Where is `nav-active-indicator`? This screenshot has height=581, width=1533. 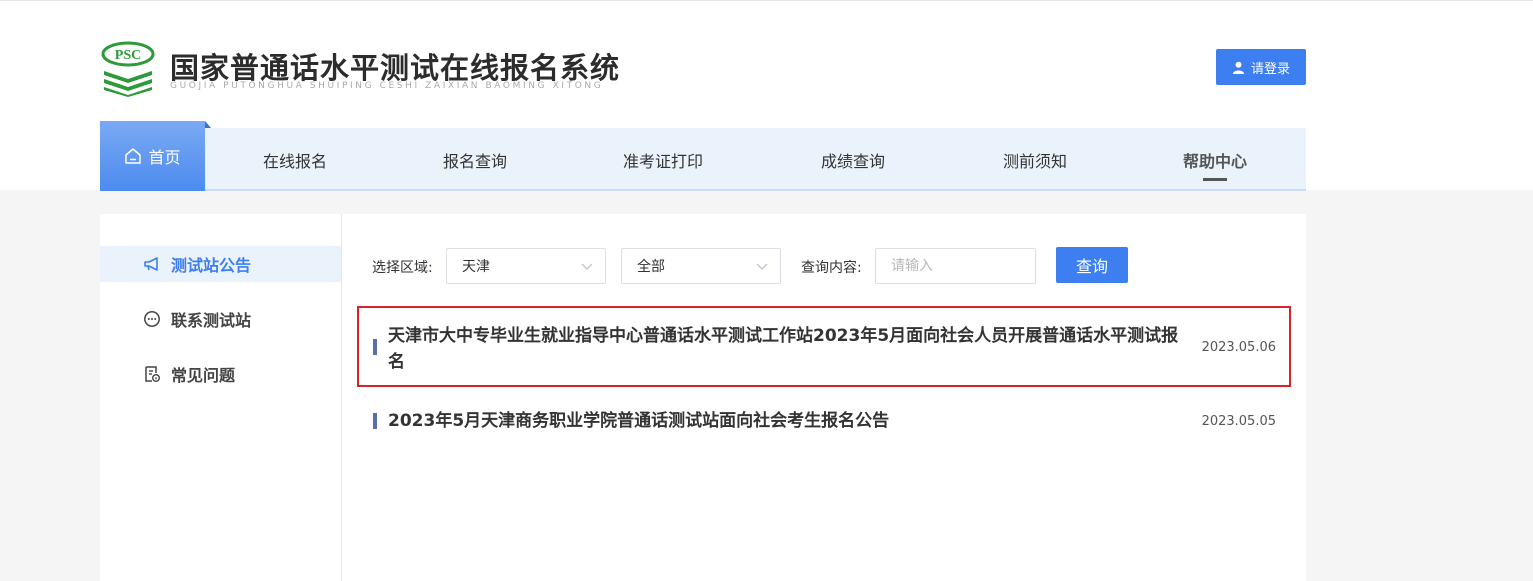
nav-active-indicator is located at coordinates (1215, 179).